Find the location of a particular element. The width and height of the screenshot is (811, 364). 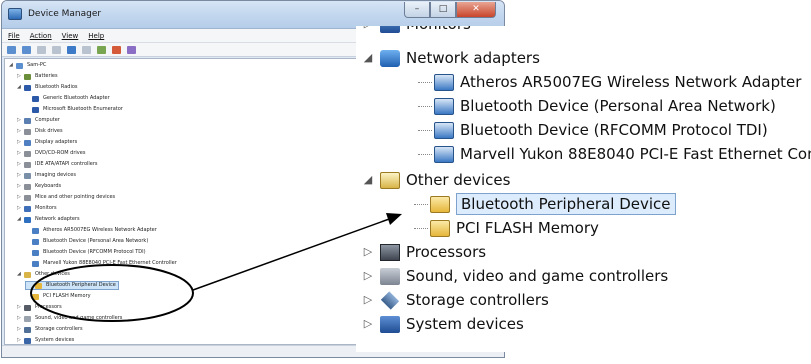

uninstall-icon is located at coordinates (116, 49).